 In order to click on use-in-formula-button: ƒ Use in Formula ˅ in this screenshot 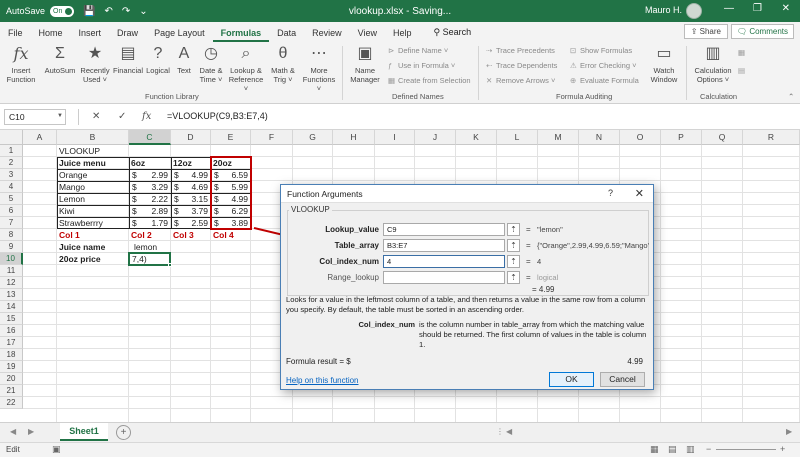, I will do `click(421, 65)`.